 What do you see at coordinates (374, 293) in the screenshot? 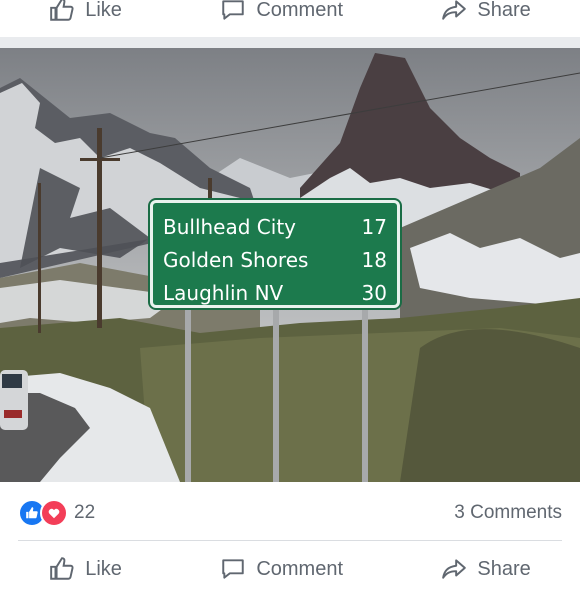
I see `sign-miles: 30` at bounding box center [374, 293].